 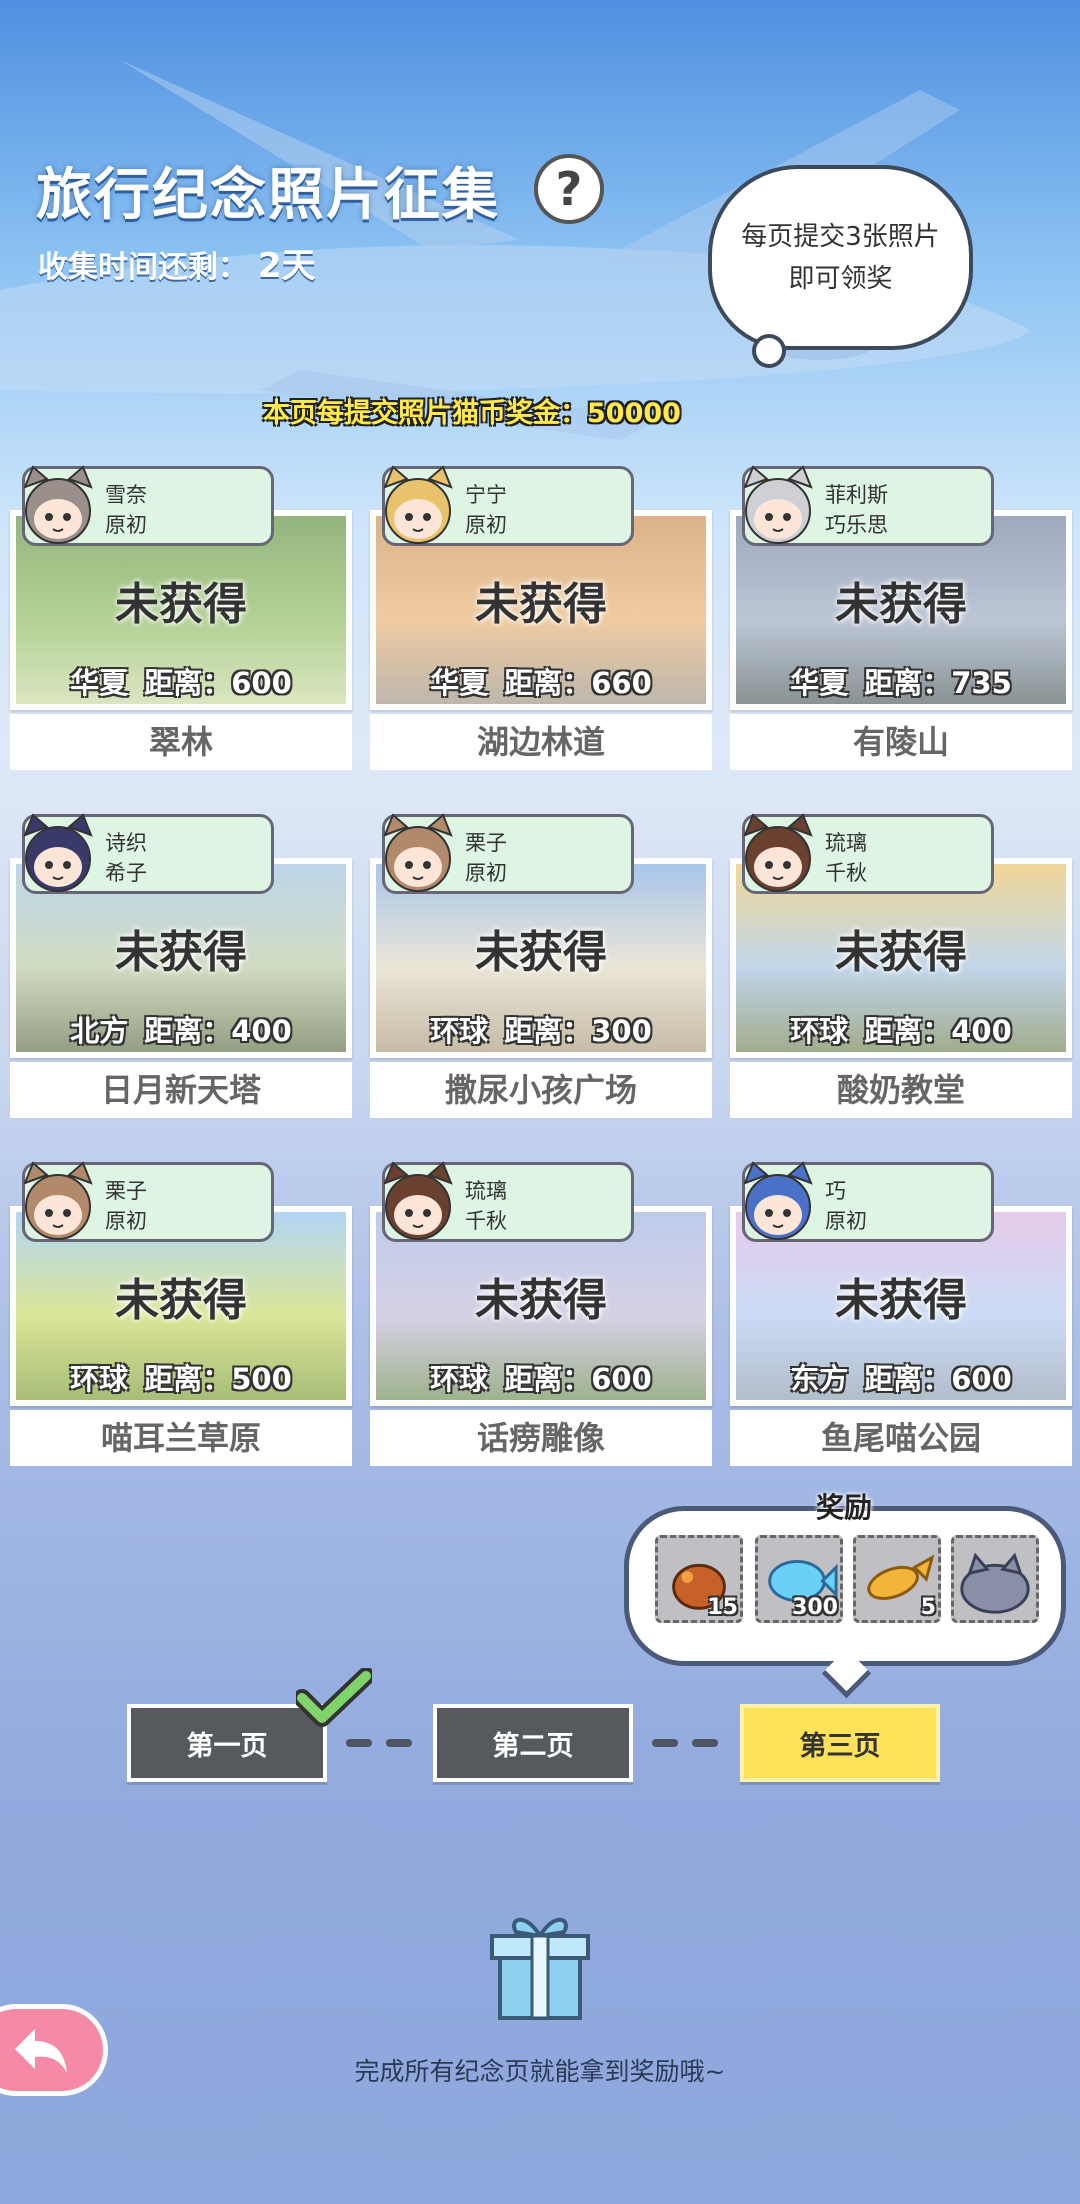 I want to click on distance-label: 距离：300, so click(x=578, y=1031).